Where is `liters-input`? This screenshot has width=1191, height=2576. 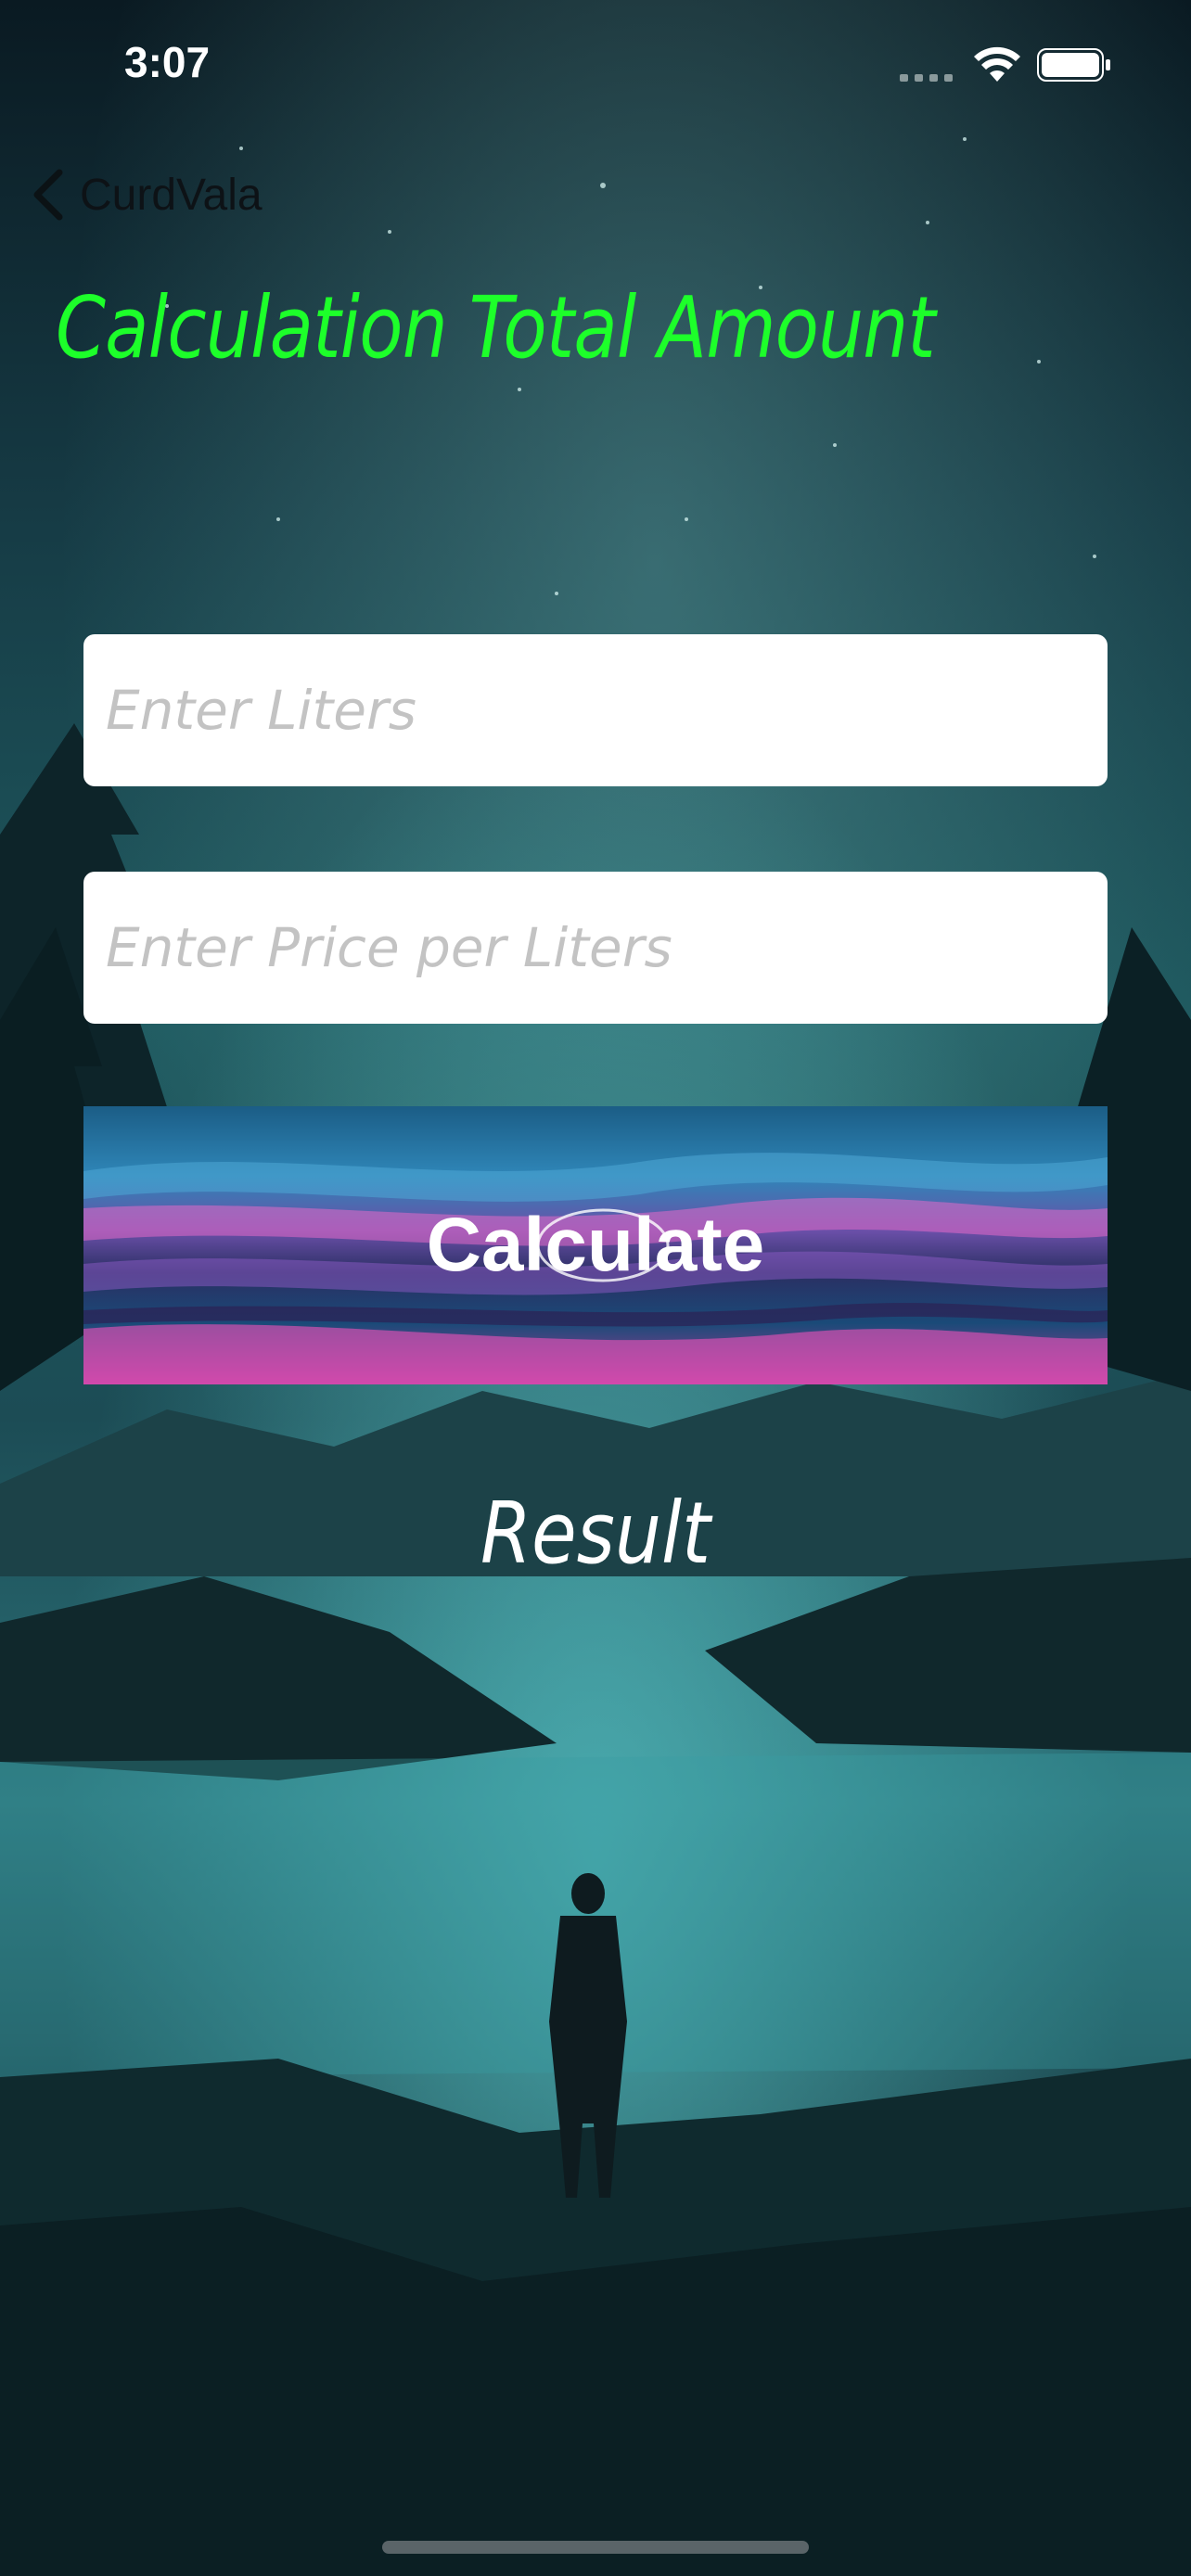
liters-input is located at coordinates (595, 710).